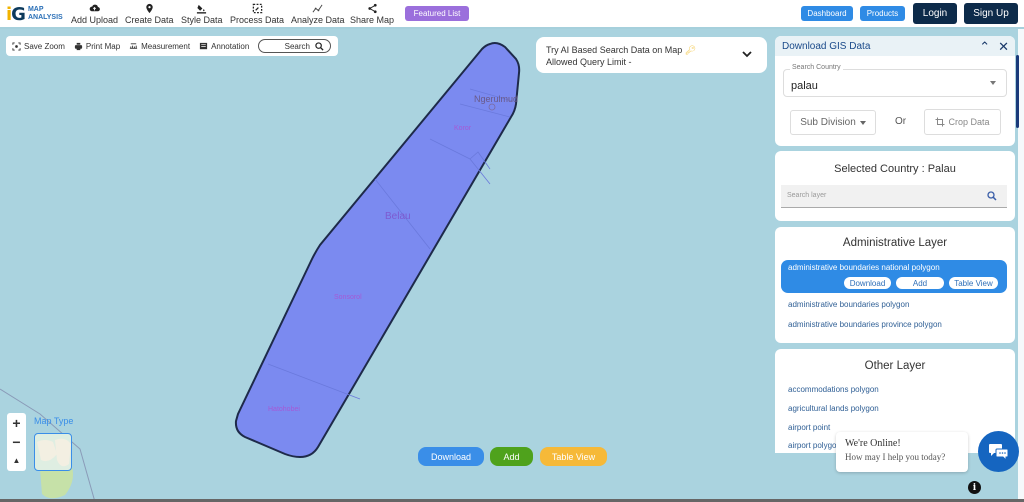 The image size is (1024, 502). I want to click on map-download-button: Download, so click(451, 456).